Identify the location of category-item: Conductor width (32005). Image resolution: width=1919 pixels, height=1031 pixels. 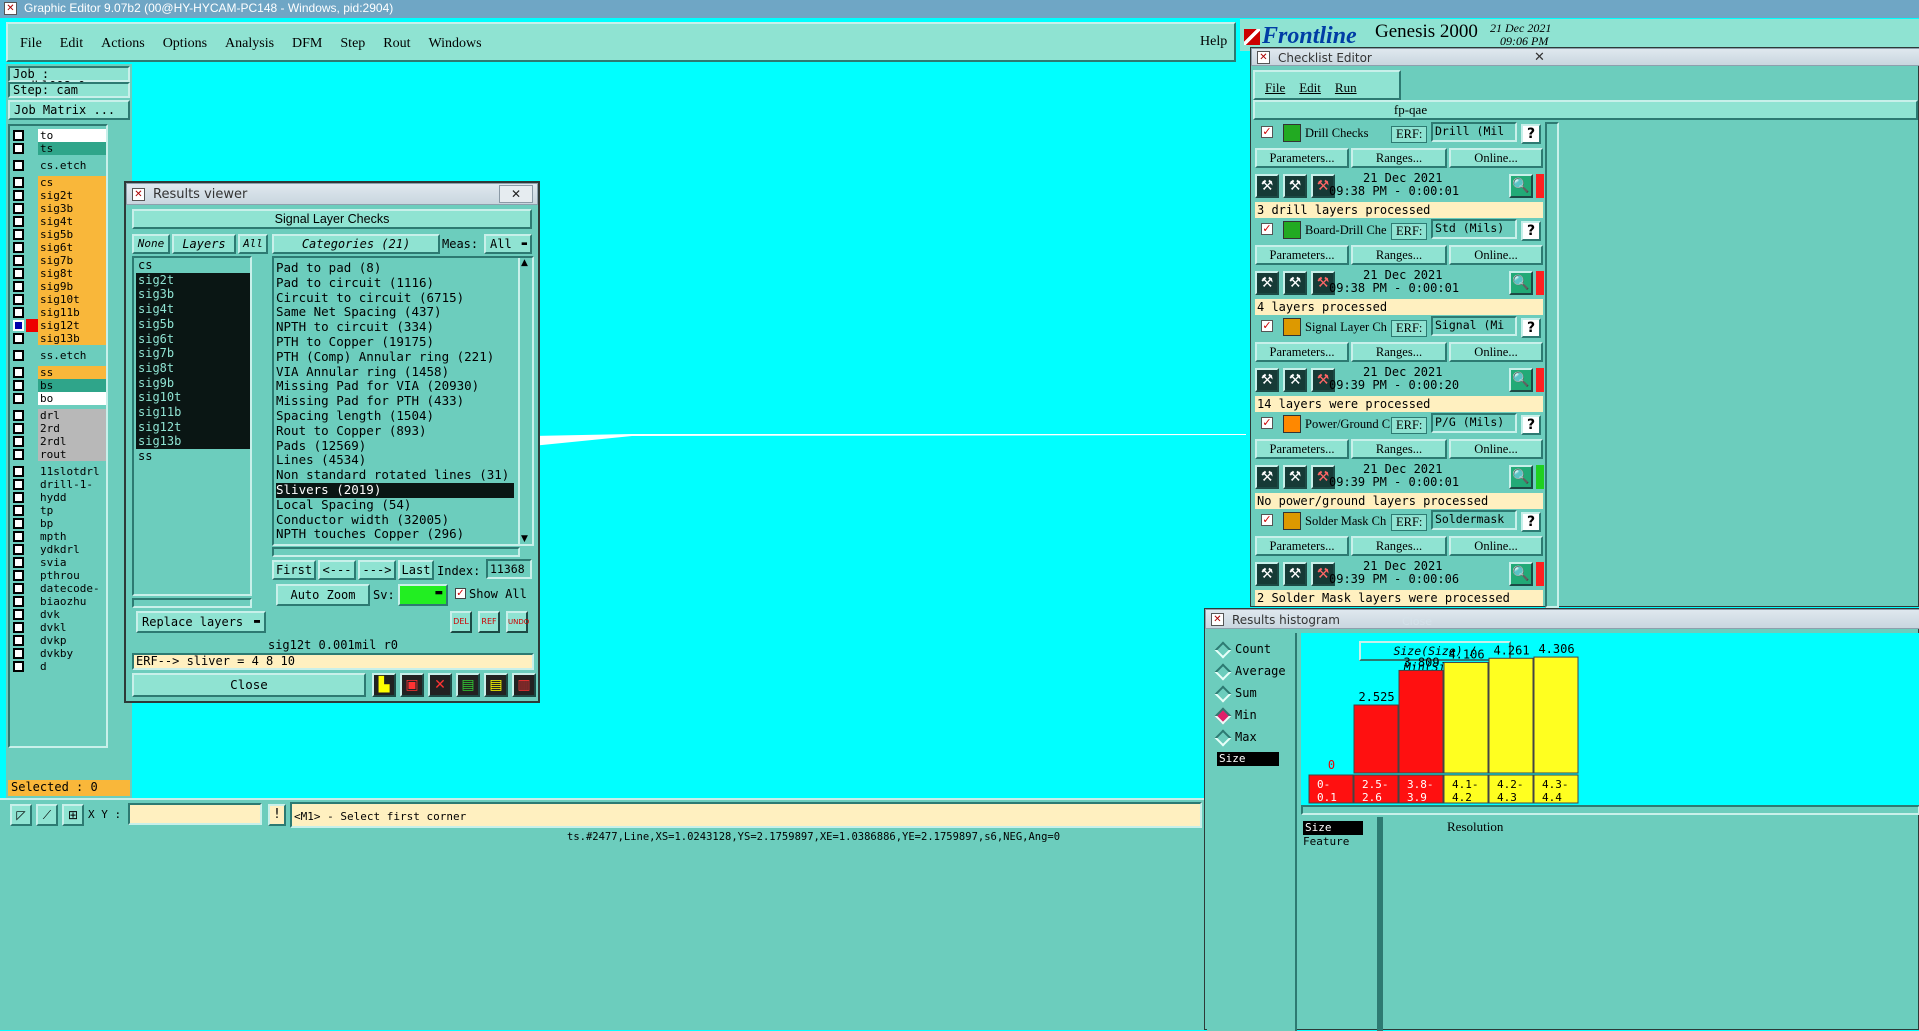
(395, 520).